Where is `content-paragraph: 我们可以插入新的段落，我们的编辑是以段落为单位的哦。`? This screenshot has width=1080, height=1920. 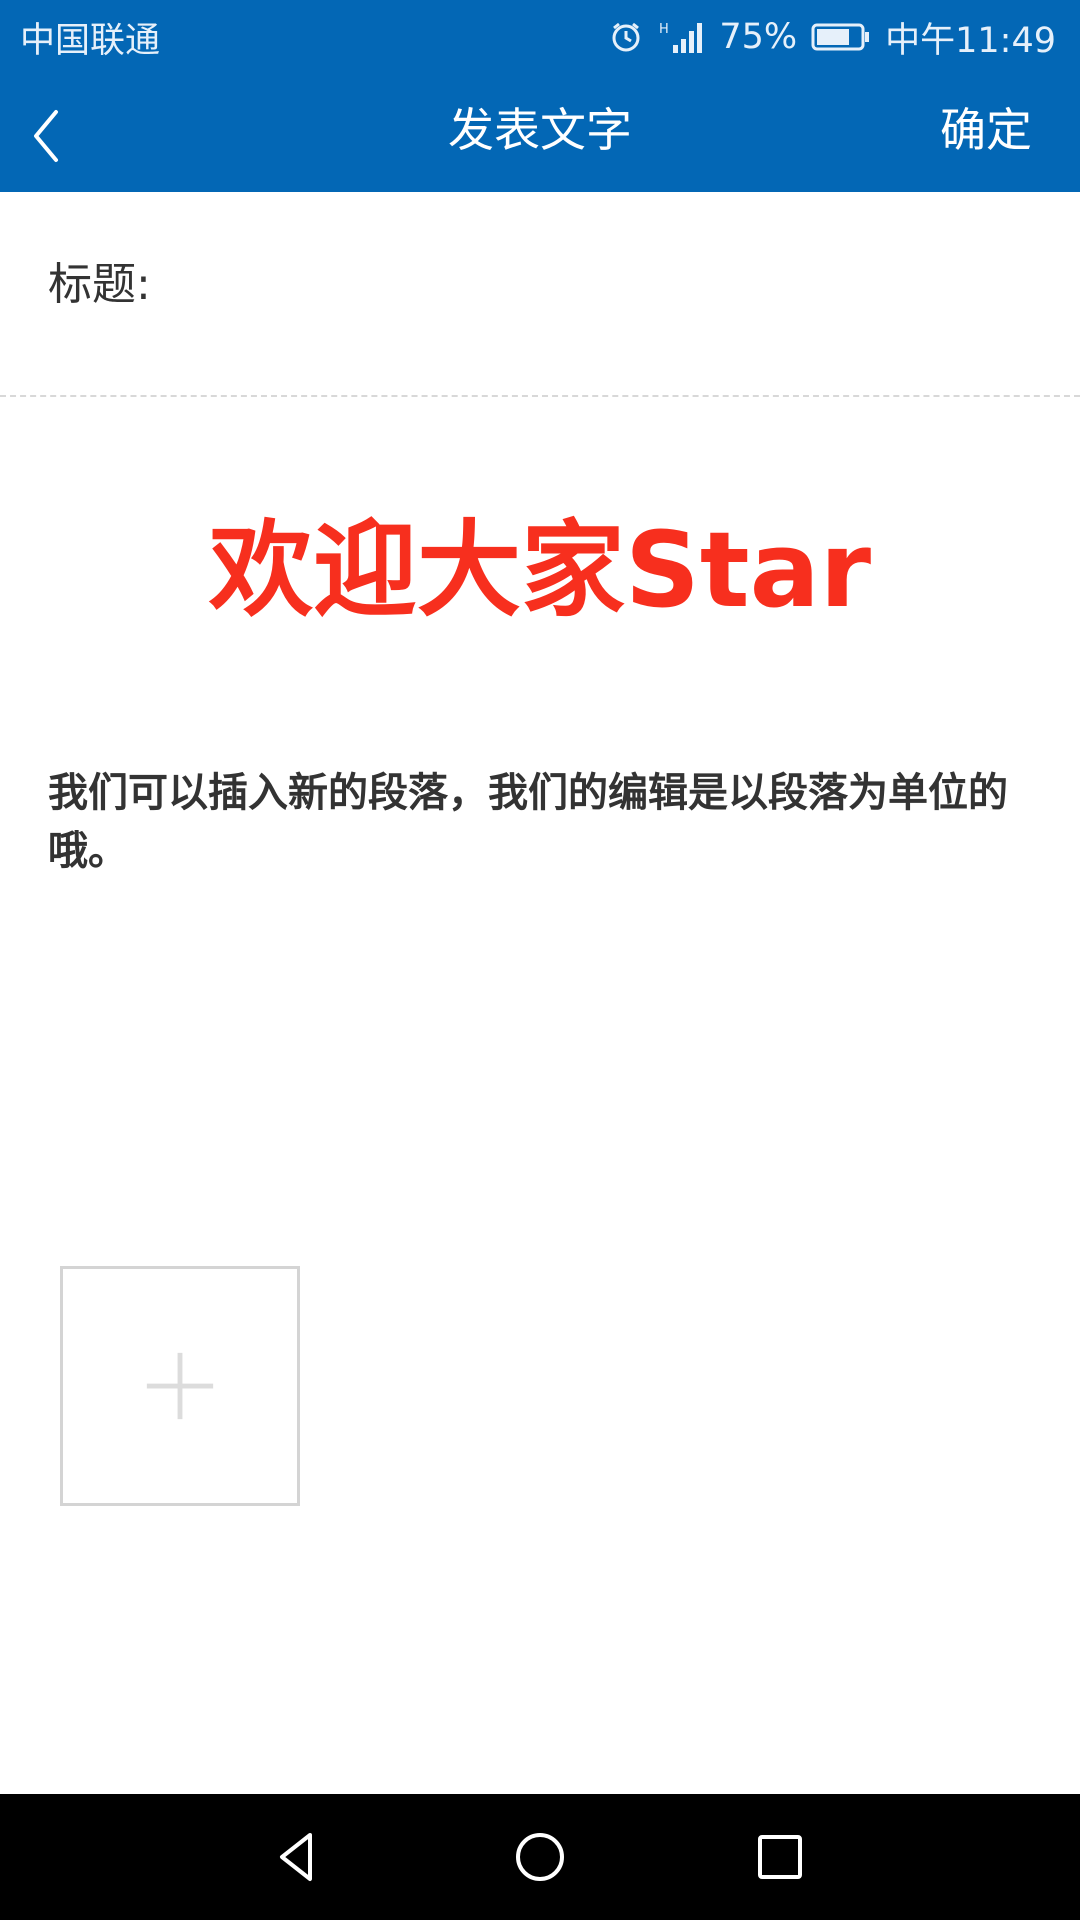 content-paragraph: 我们可以插入新的段落，我们的编辑是以段落为单位的哦。 is located at coordinates (543, 822).